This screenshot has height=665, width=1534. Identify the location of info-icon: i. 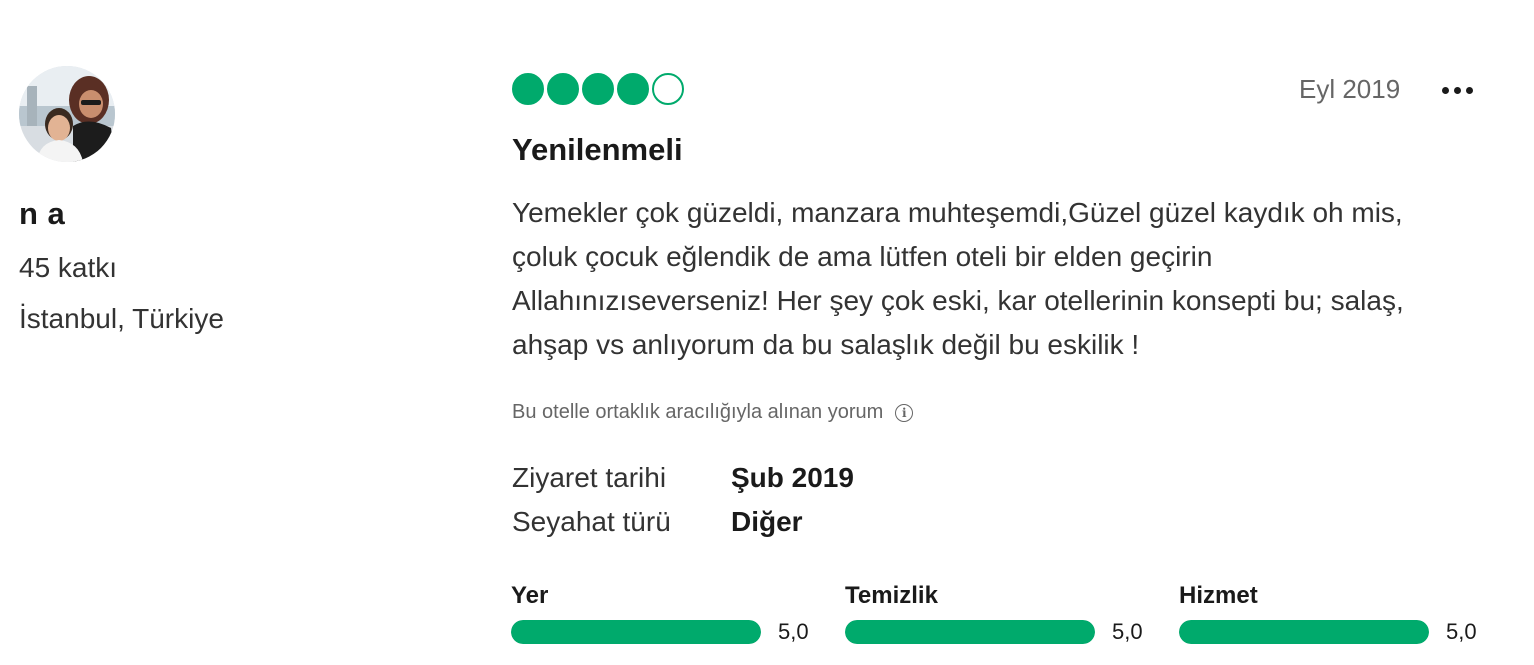
(904, 412).